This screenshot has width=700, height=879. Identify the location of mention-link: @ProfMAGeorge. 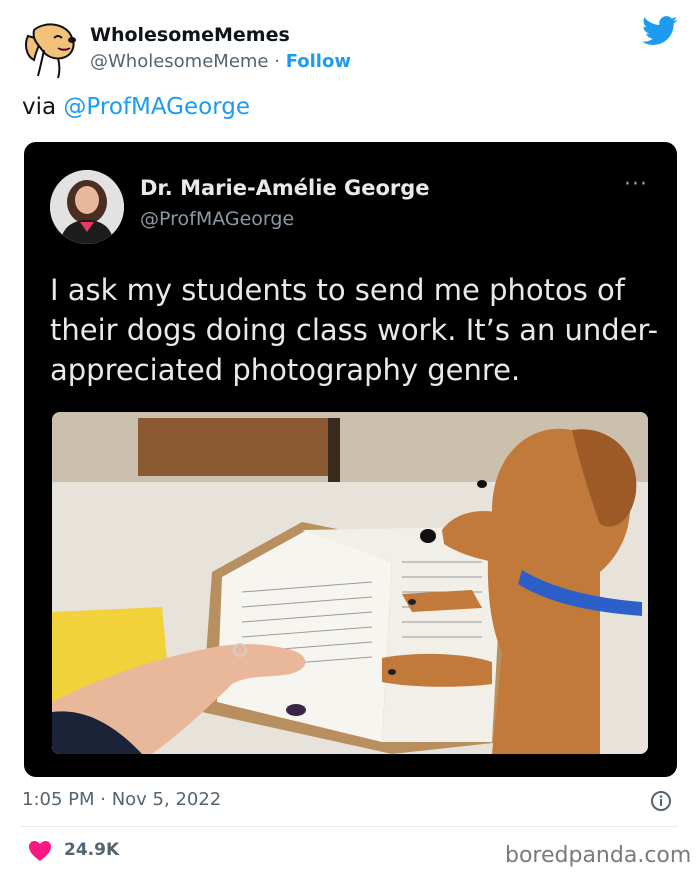
(156, 107).